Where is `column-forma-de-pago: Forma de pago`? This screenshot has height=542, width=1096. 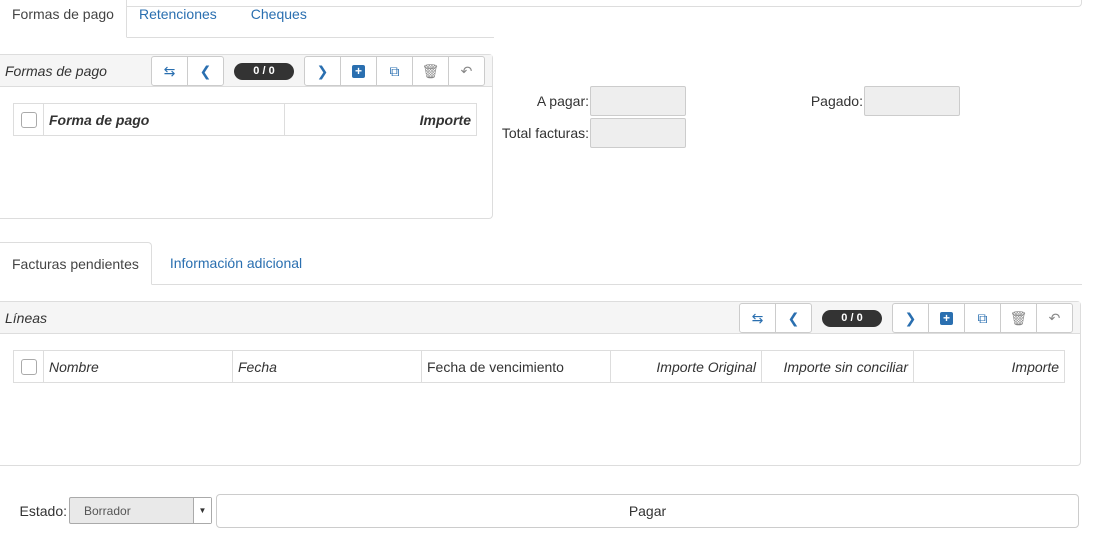
column-forma-de-pago: Forma de pago is located at coordinates (164, 119).